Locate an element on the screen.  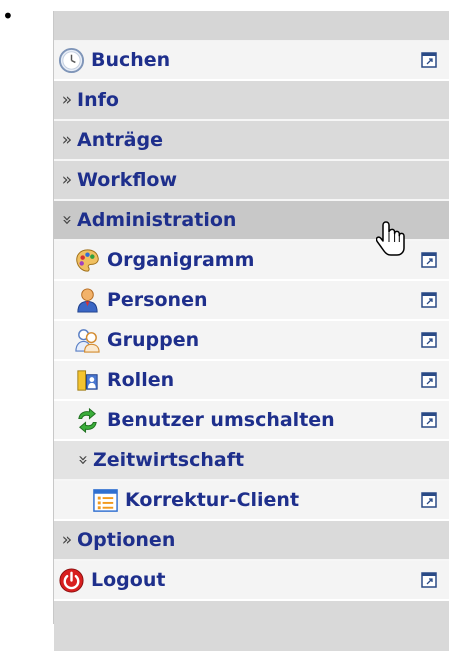
menu-item-buchen: Buchen is located at coordinates (251, 61).